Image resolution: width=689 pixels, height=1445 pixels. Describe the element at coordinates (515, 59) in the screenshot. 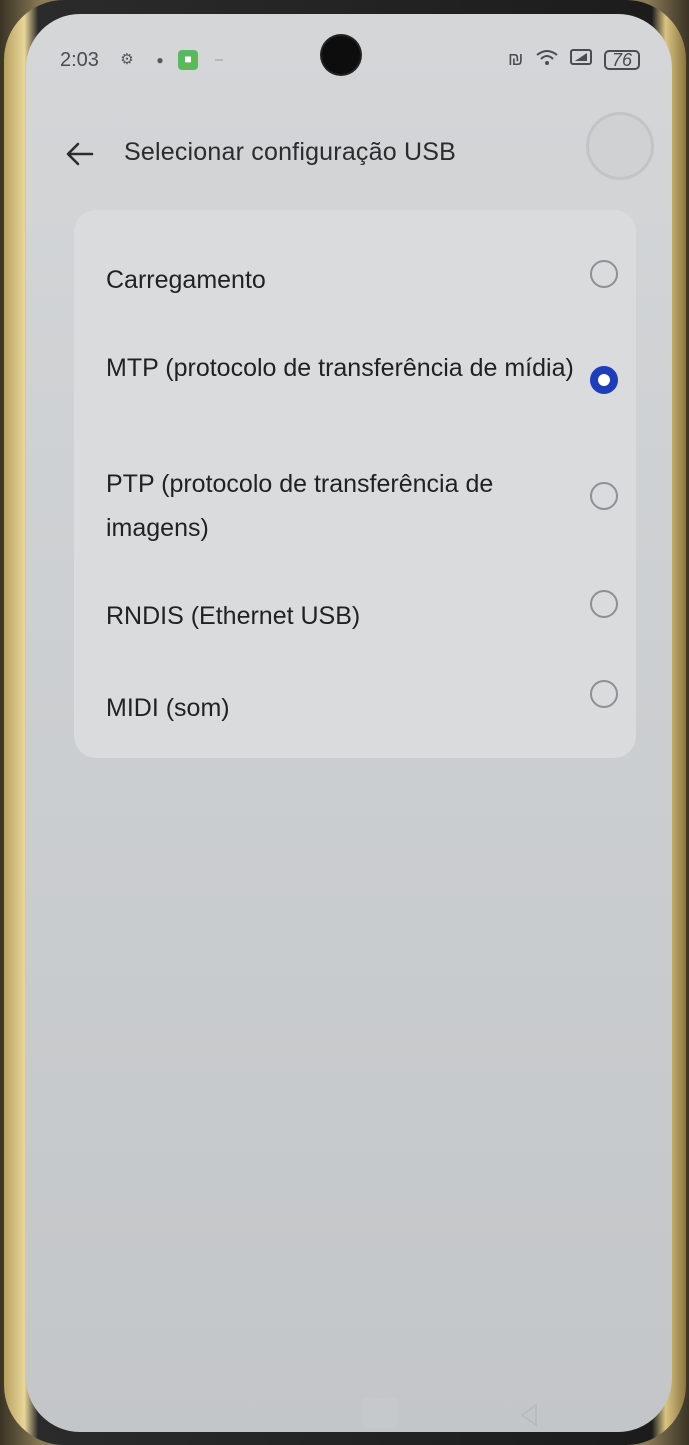

I see `nfc-icon: ₪` at that location.